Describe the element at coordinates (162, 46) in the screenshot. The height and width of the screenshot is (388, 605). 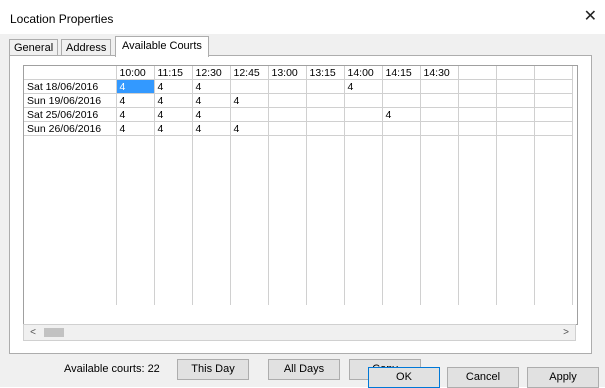
I see `tab-available-courts: Available Courts` at that location.